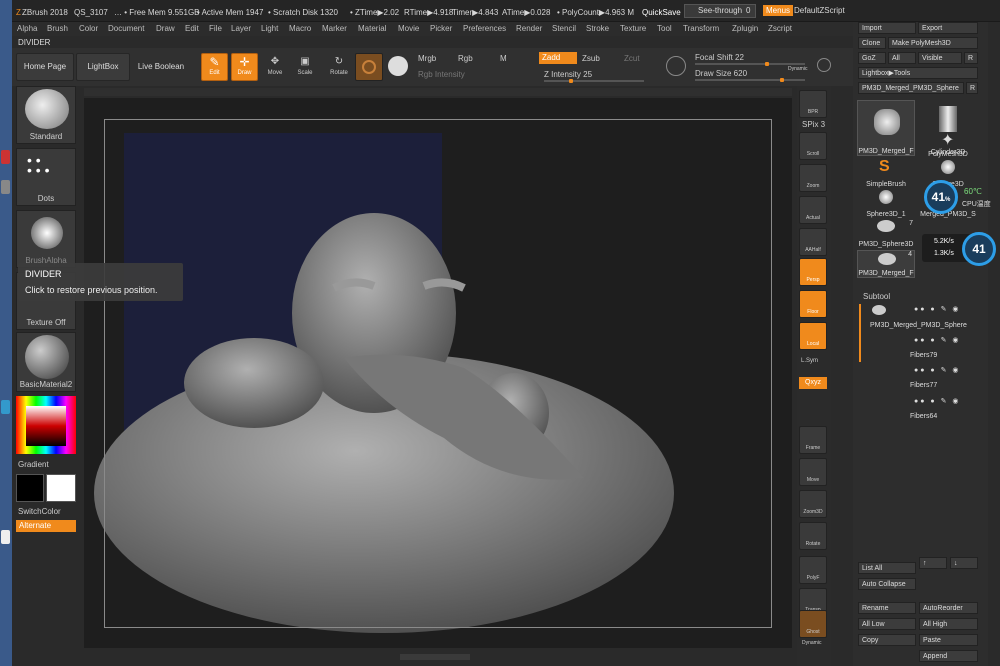 The height and width of the screenshot is (666, 1000). I want to click on zoom3d-button: Zoom3D, so click(813, 504).